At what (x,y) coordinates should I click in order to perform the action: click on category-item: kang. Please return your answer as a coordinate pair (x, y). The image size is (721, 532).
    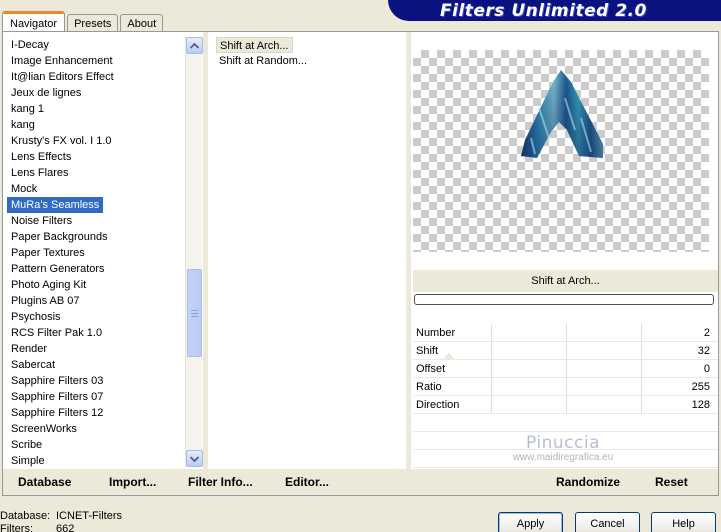
    Looking at the image, I should click on (96, 125).